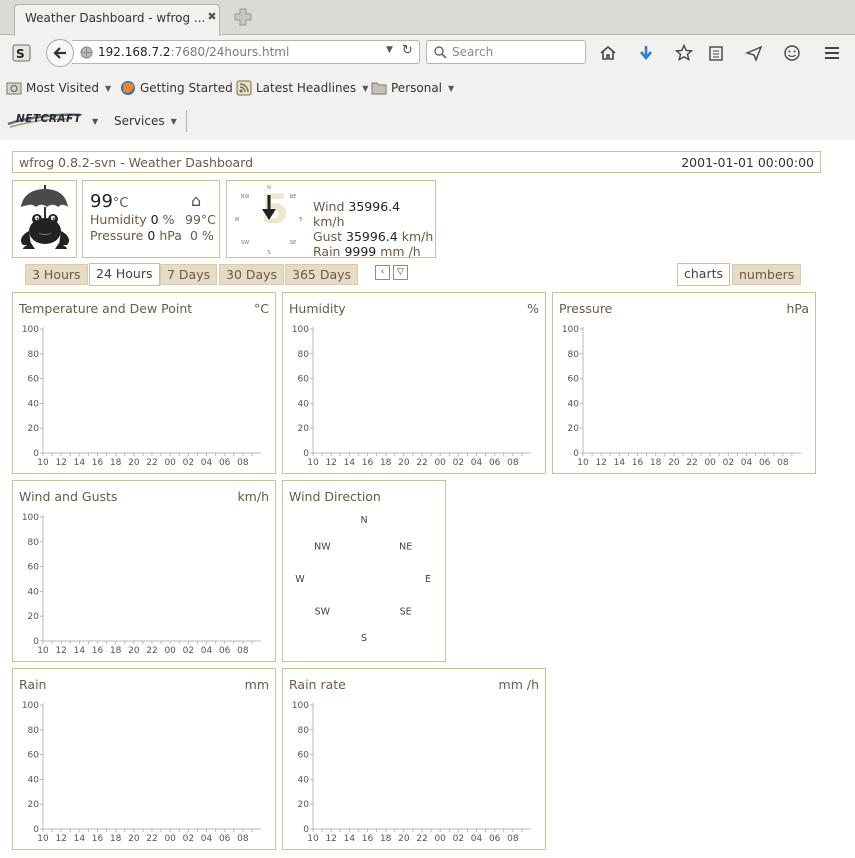 The height and width of the screenshot is (858, 855). I want to click on tab-30-days: 30 Days, so click(252, 274).